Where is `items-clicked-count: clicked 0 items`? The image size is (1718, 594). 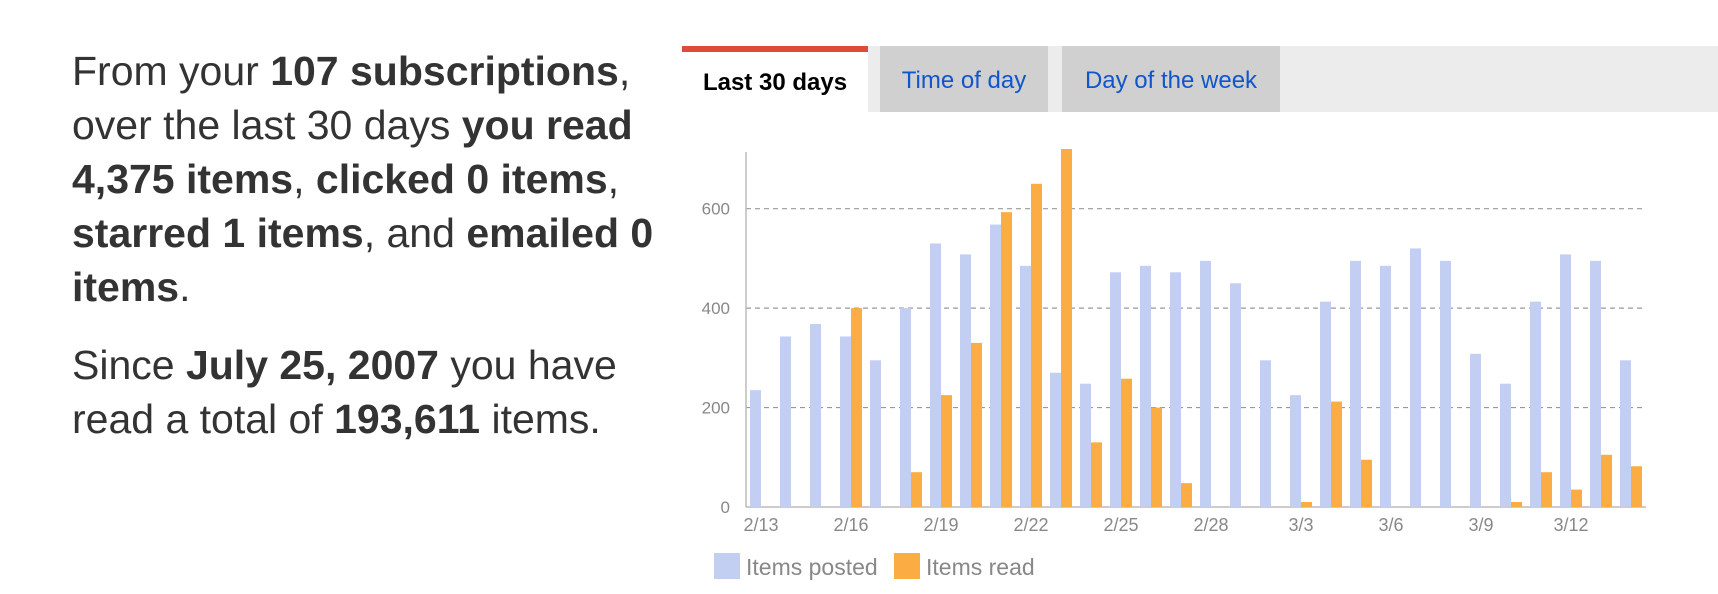 items-clicked-count: clicked 0 items is located at coordinates (461, 179).